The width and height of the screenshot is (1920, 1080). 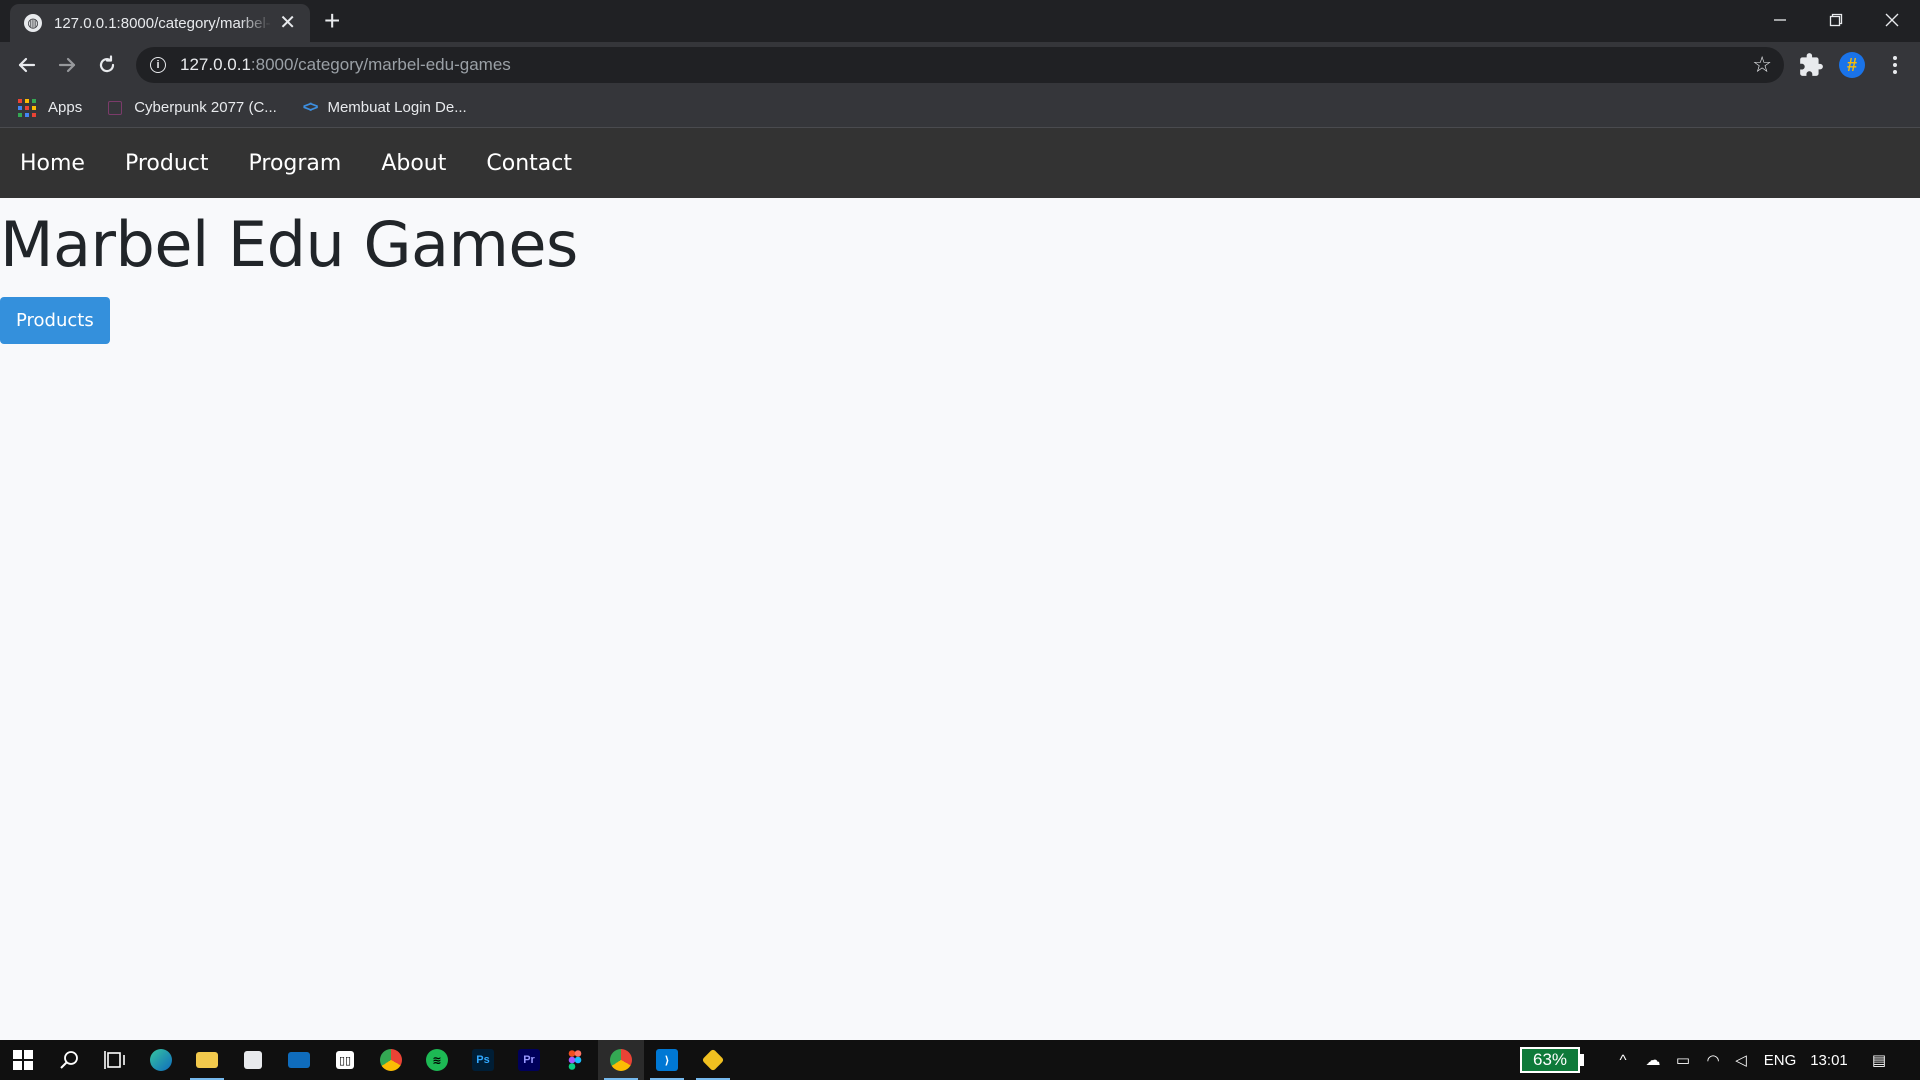 What do you see at coordinates (310, 107) in the screenshot?
I see `code-favicon: <>` at bounding box center [310, 107].